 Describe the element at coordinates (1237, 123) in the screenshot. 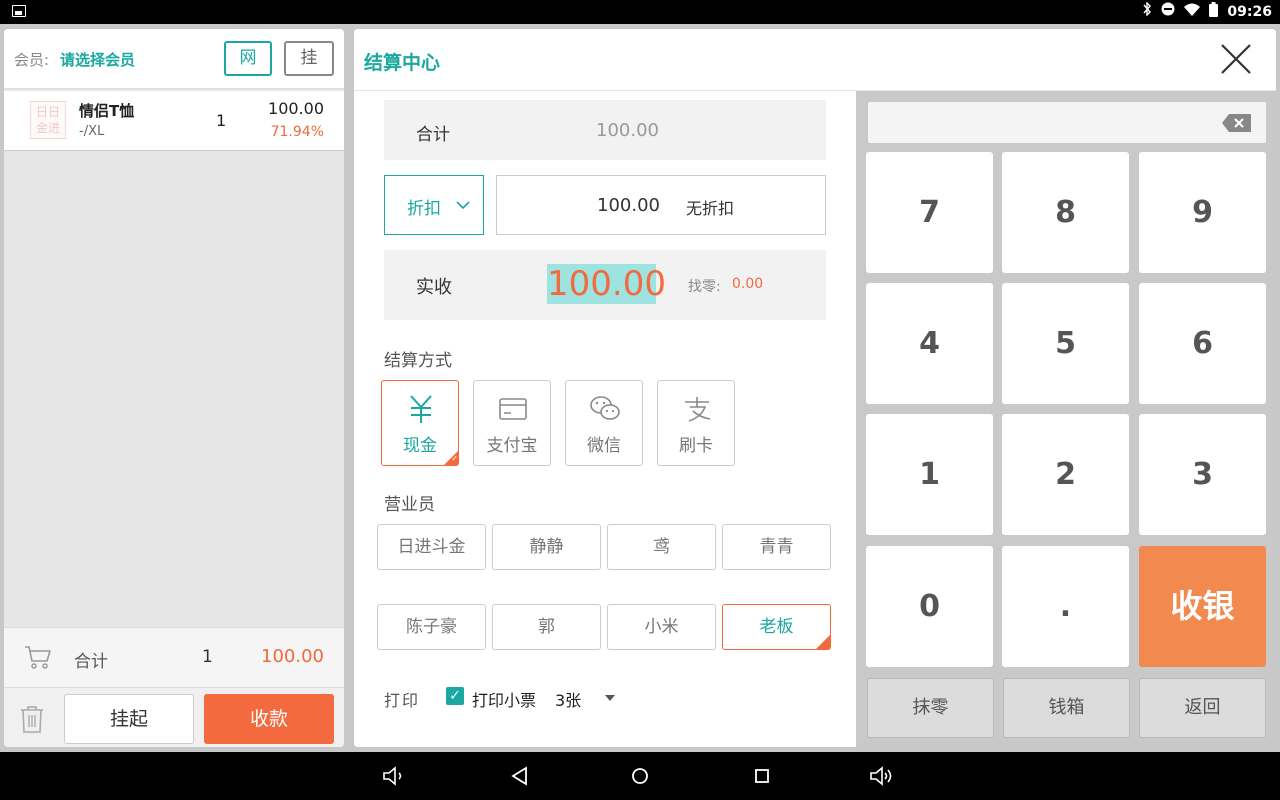

I see `backspace-icon` at that location.